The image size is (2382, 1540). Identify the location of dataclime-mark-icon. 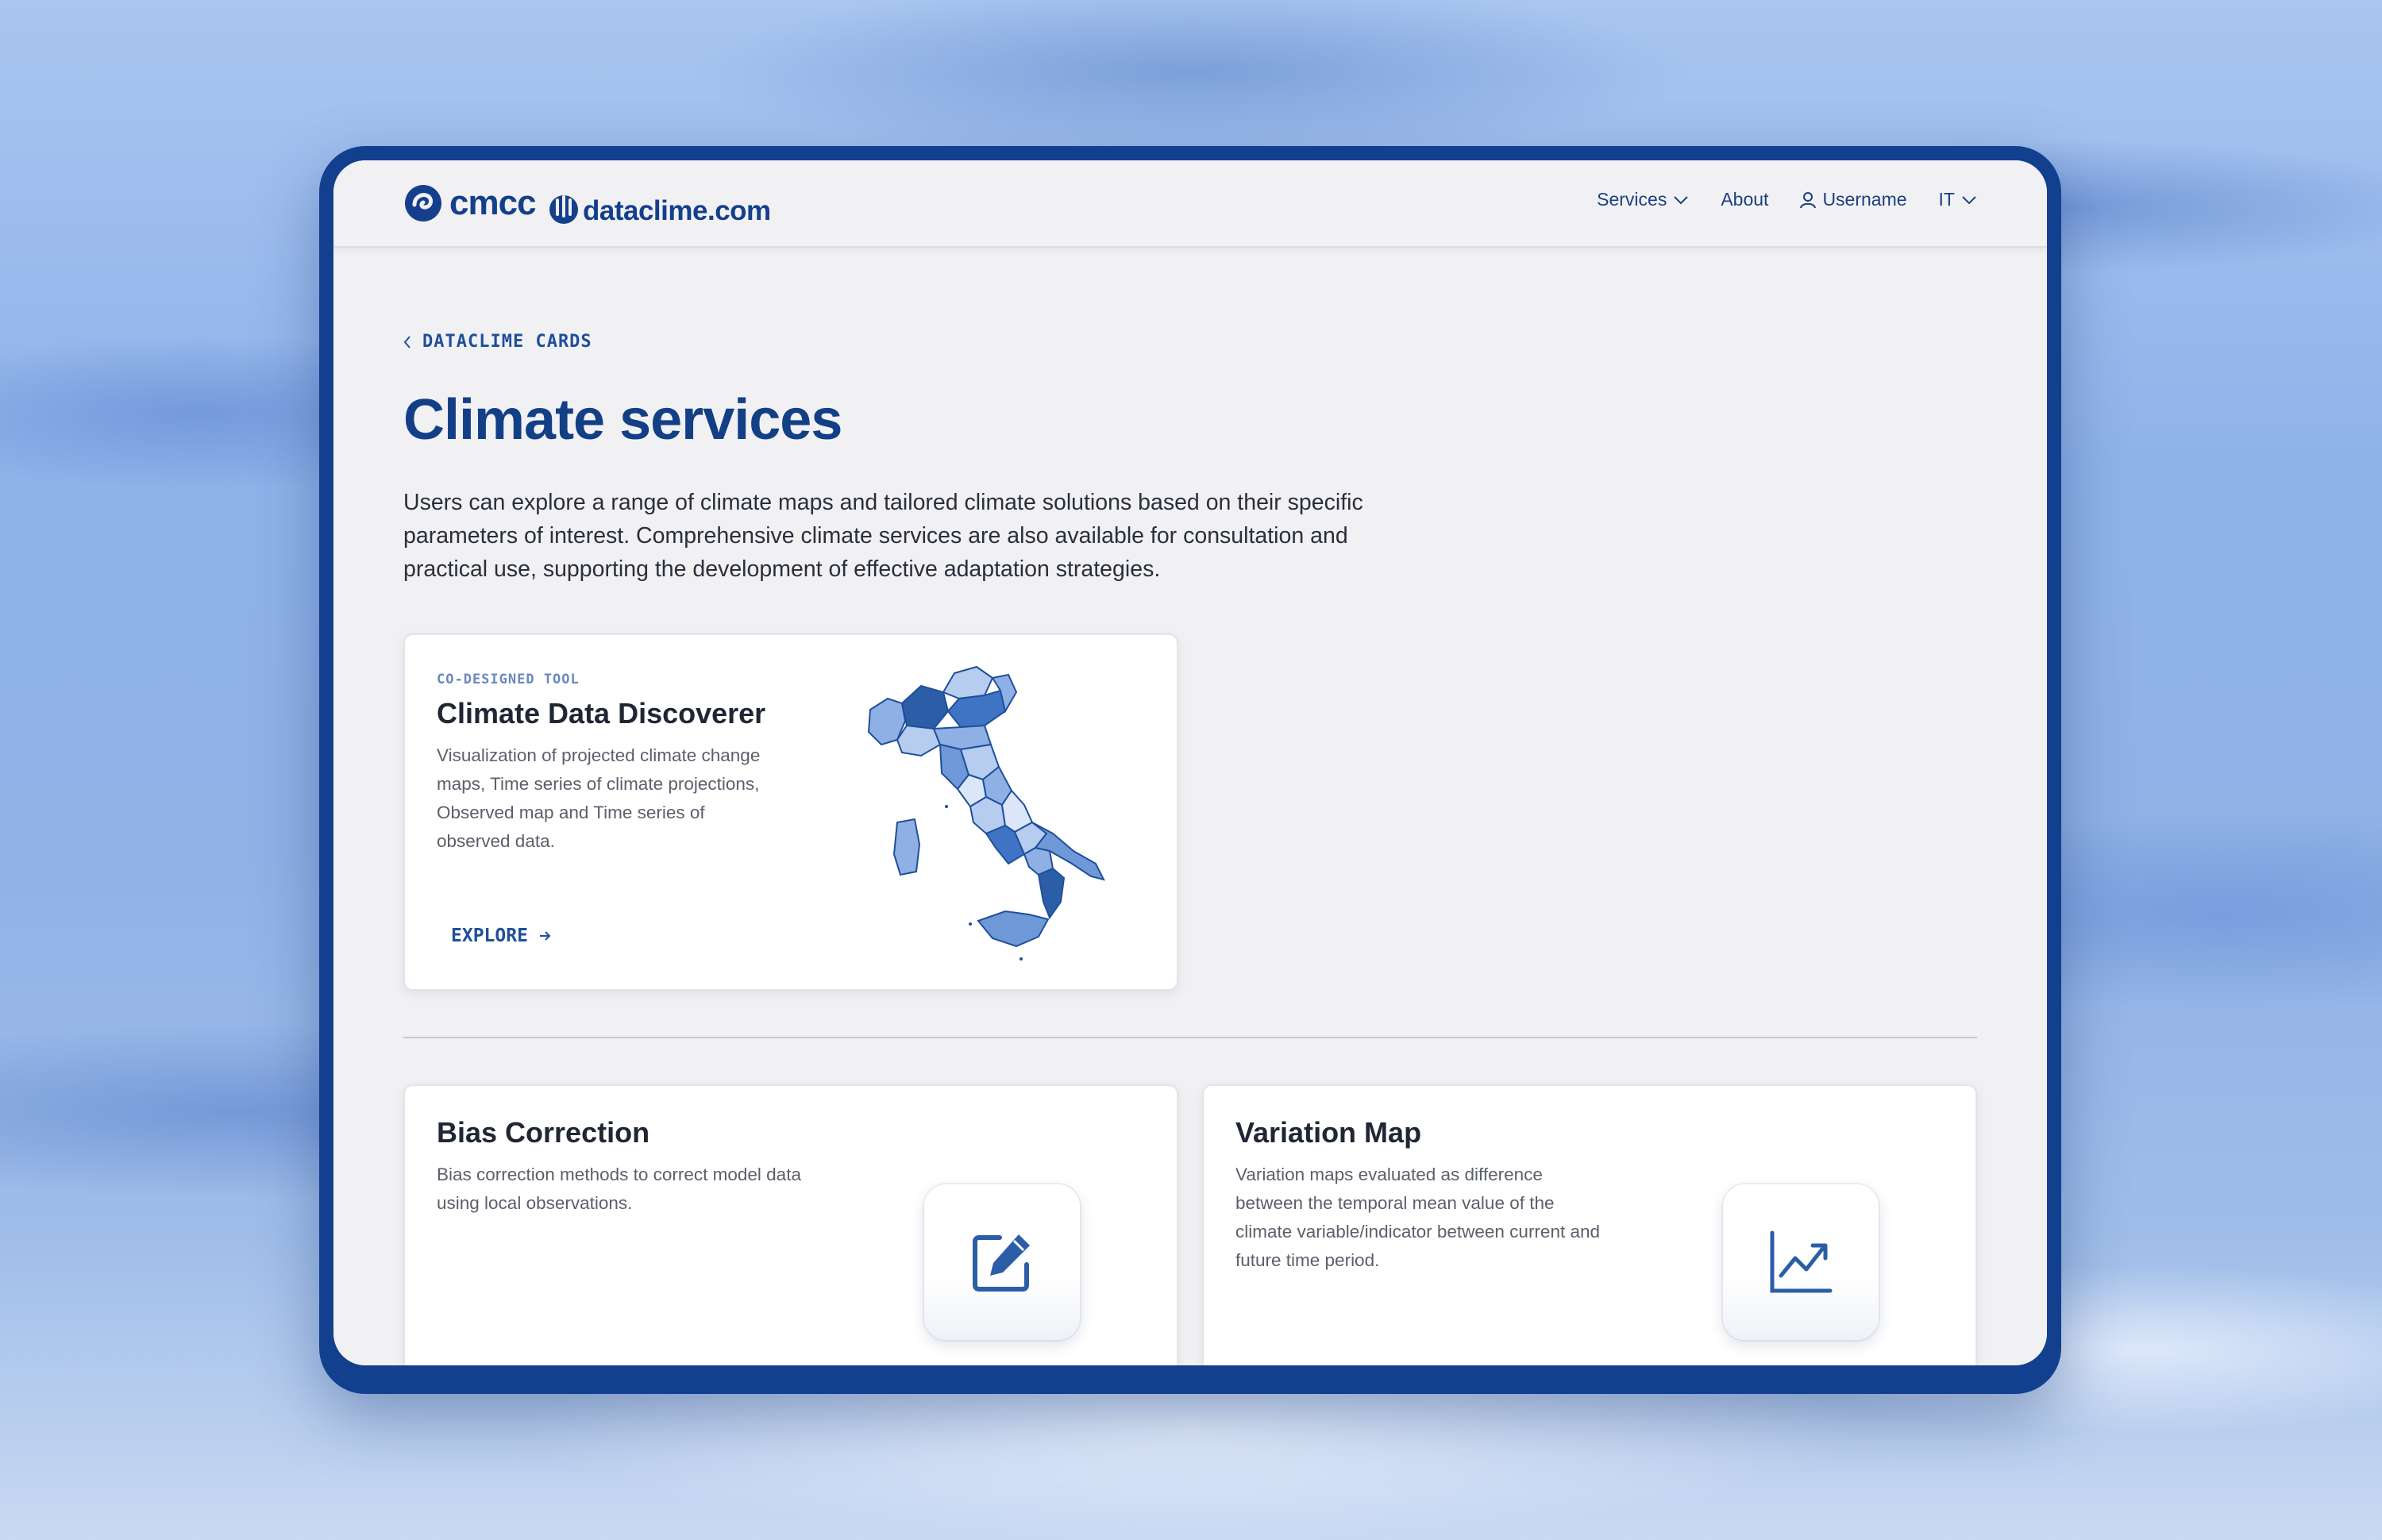
(563, 209).